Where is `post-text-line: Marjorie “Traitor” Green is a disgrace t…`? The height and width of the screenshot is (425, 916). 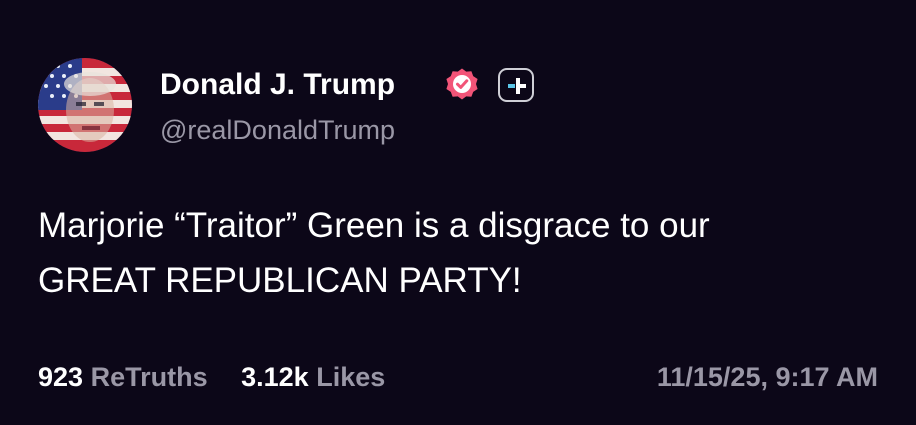 post-text-line: Marjorie “Traitor” Green is a disgrace t… is located at coordinates (374, 225).